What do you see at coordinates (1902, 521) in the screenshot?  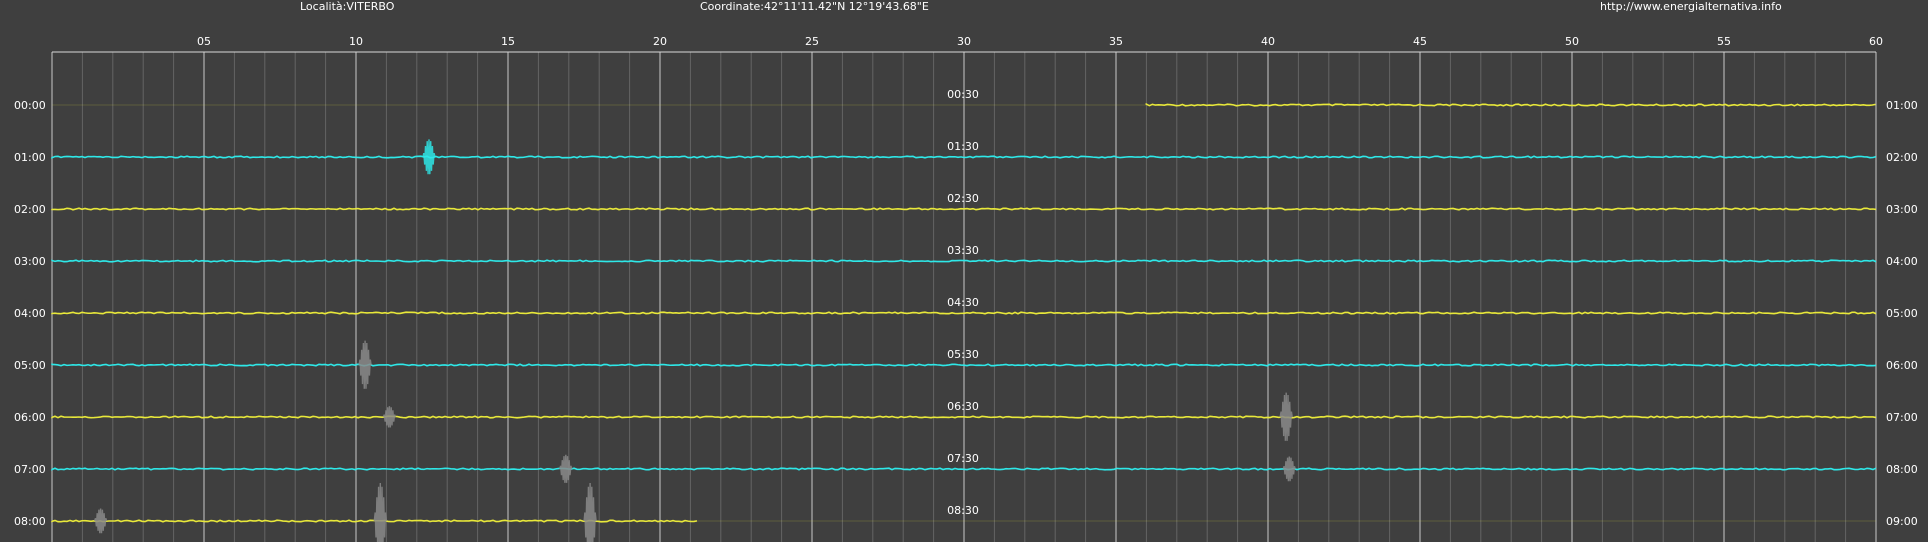 I see `row-right-label: 09:00` at bounding box center [1902, 521].